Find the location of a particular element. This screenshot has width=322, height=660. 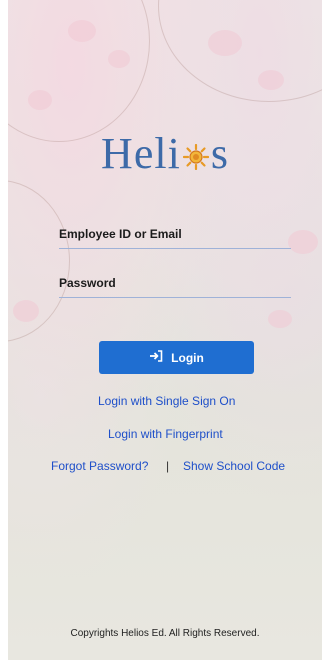

helios-logo: Heli s is located at coordinates (165, 154).